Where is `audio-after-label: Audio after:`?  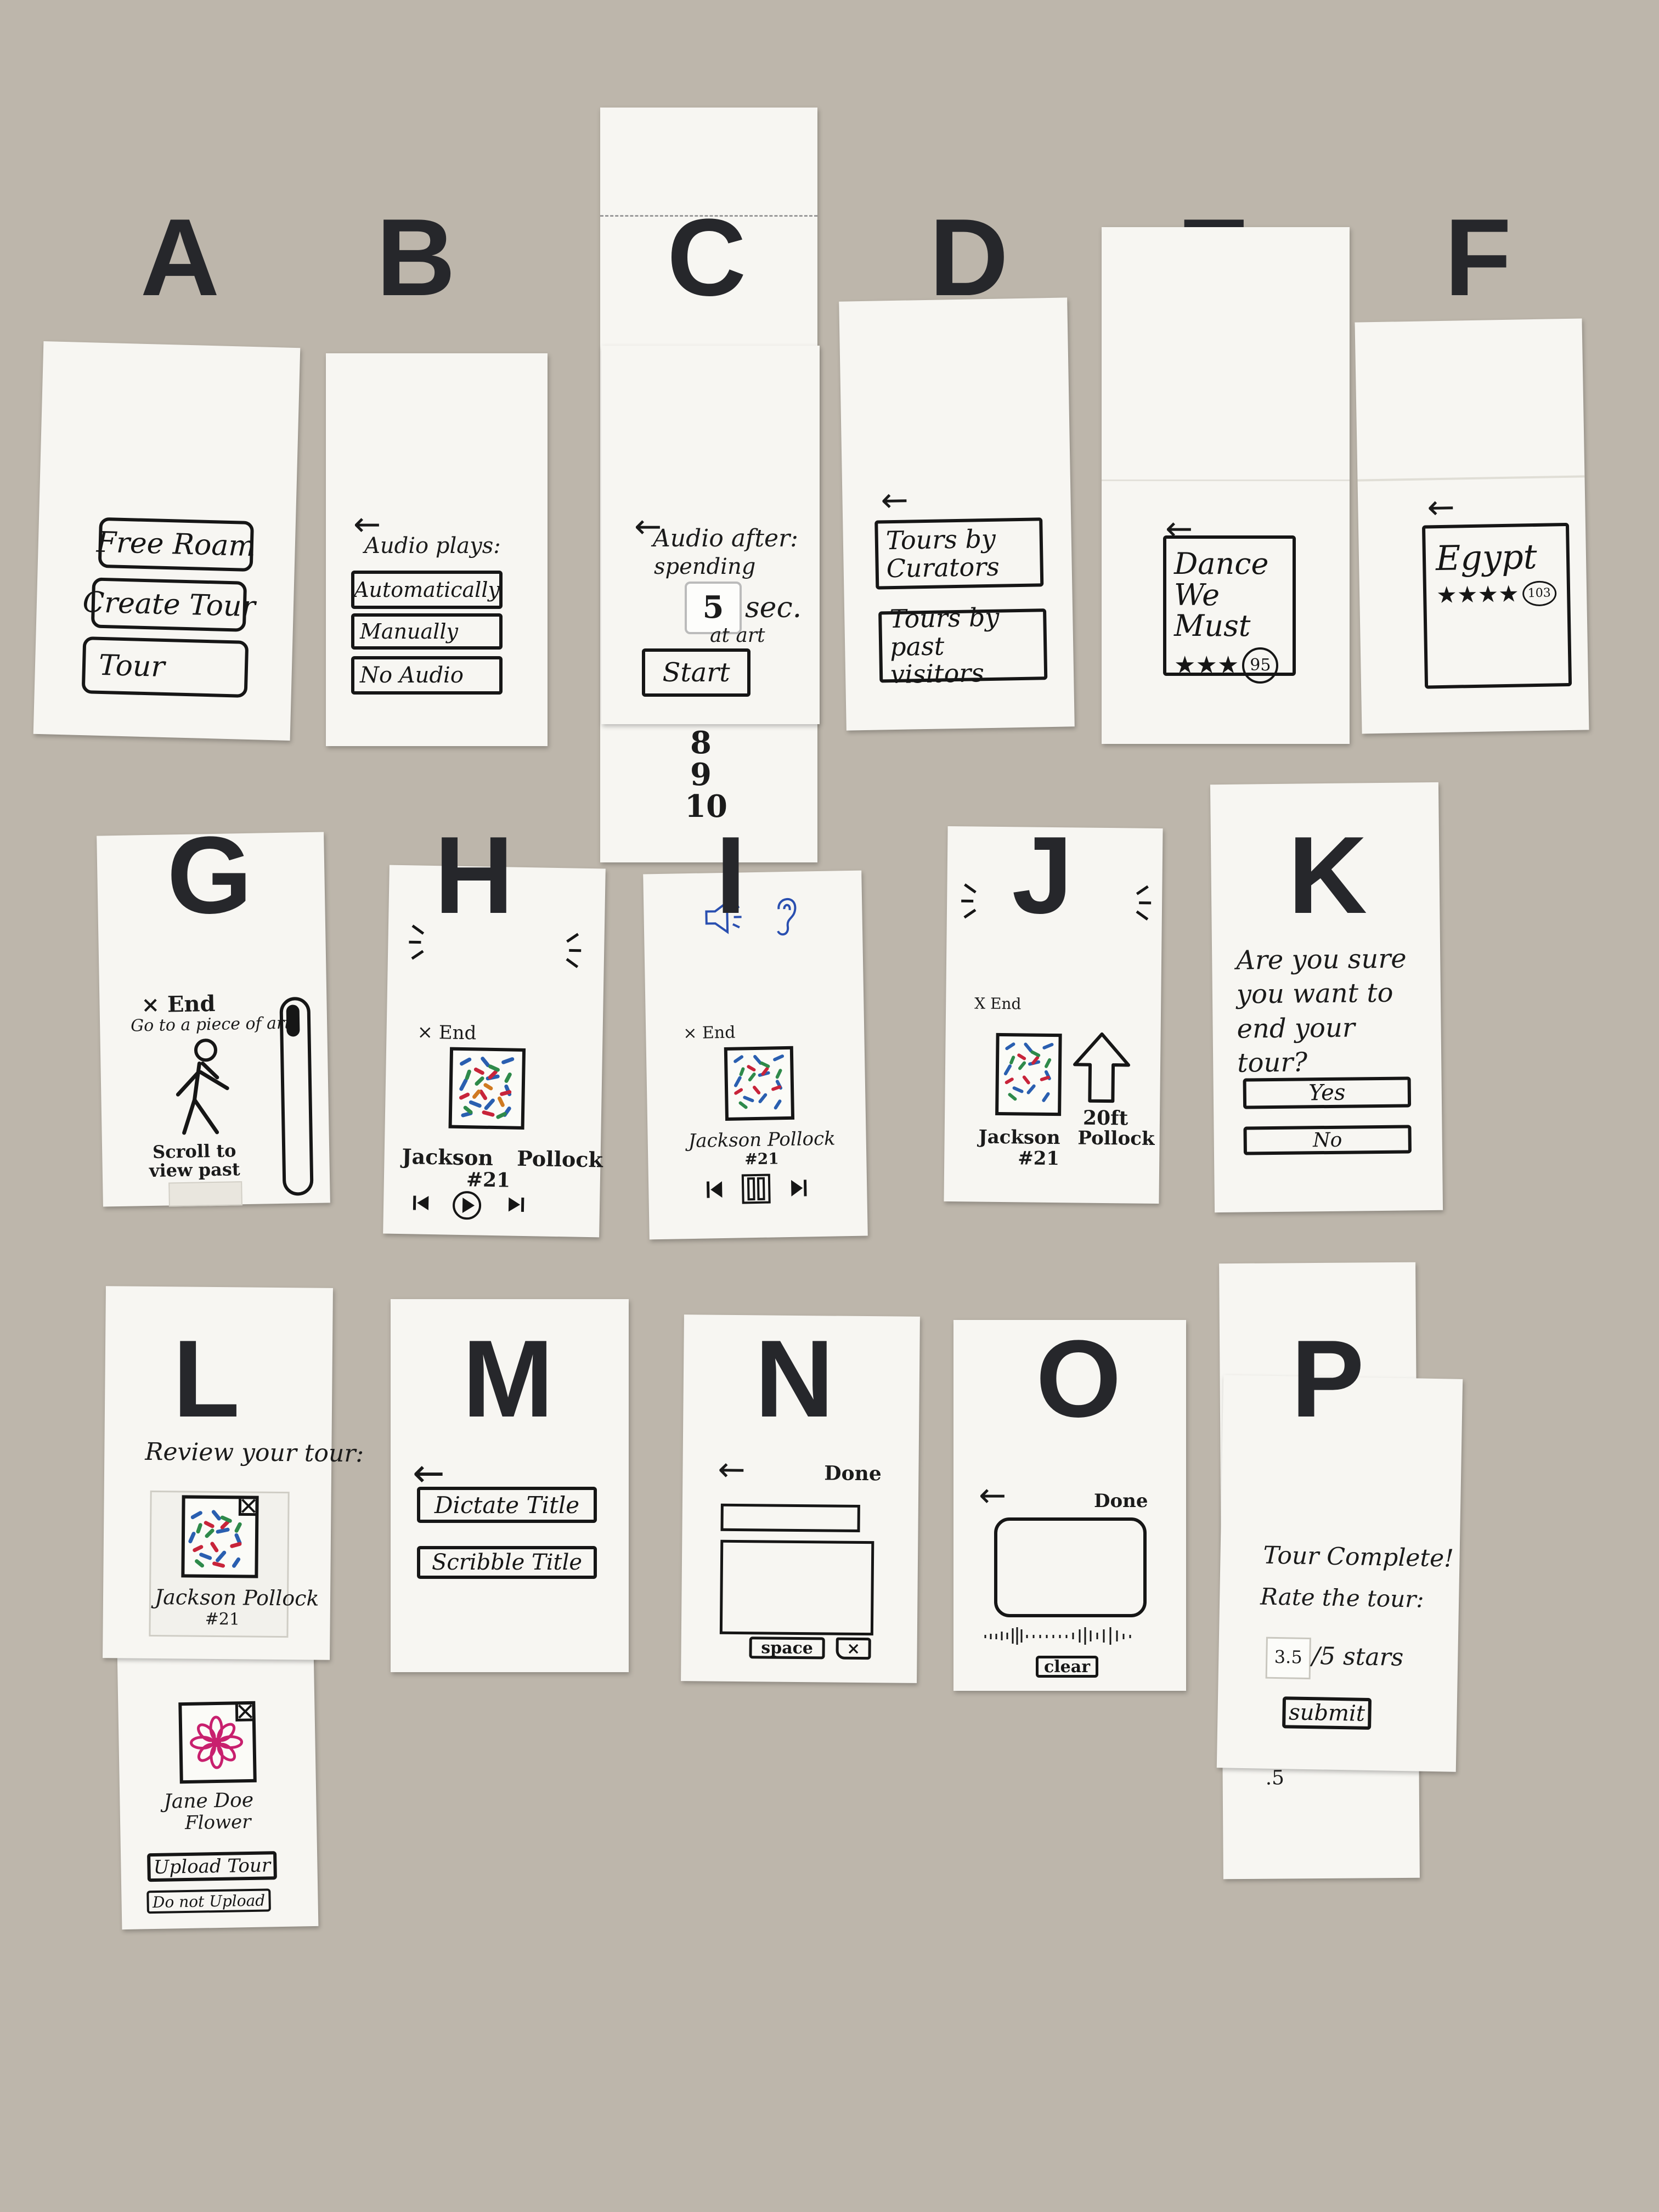
audio-after-label: Audio after: is located at coordinates (725, 538).